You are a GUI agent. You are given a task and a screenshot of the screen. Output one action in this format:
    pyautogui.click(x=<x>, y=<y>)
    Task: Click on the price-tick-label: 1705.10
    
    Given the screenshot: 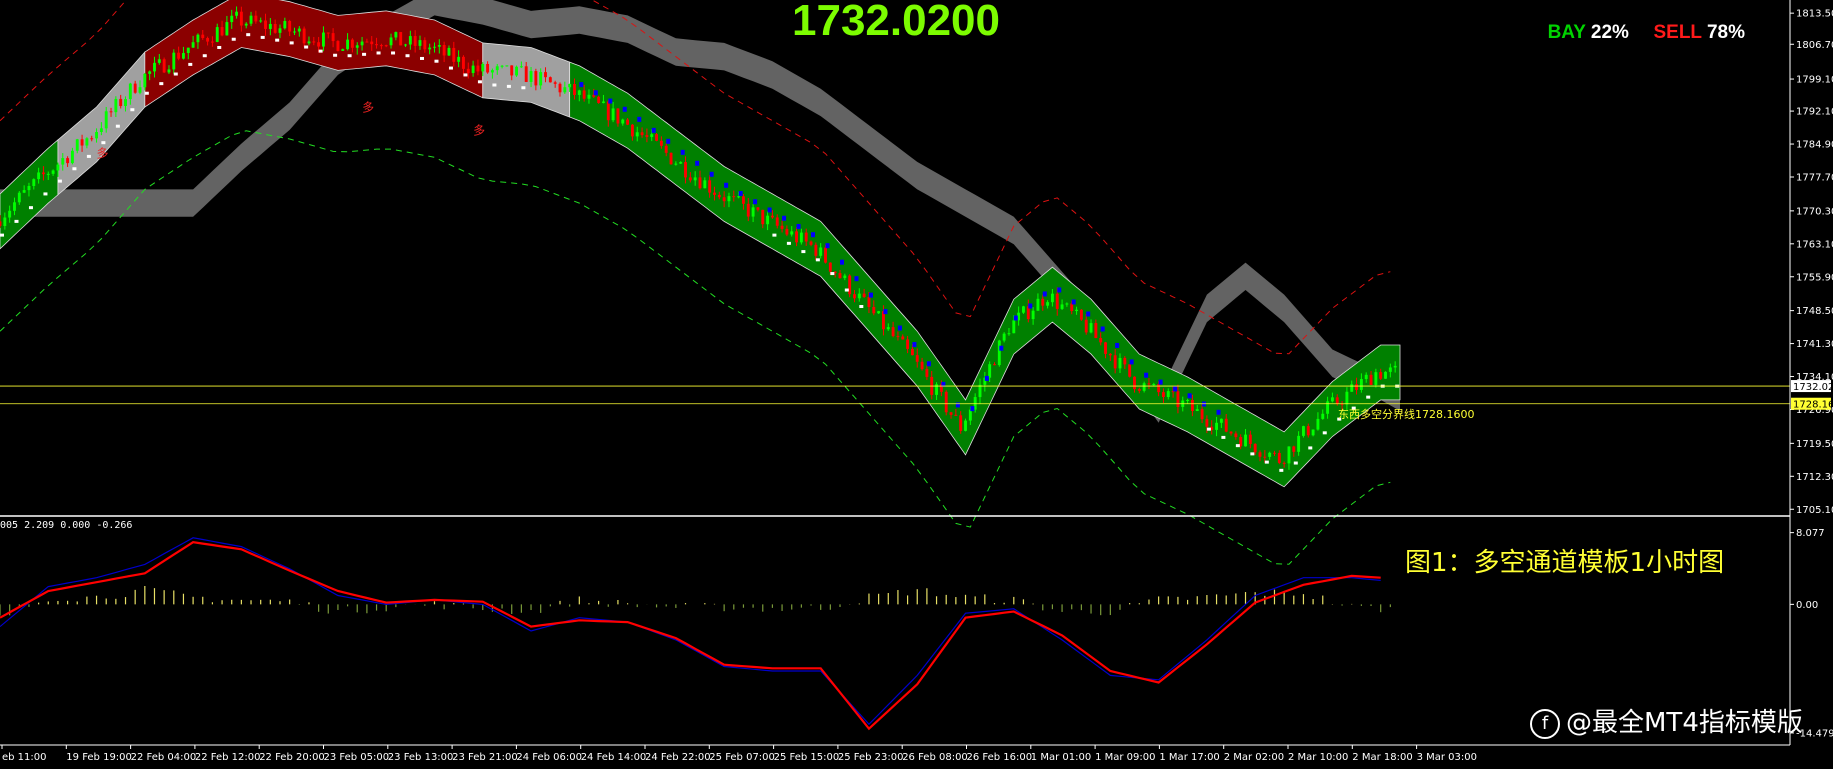 What is the action you would take?
    pyautogui.click(x=1814, y=510)
    